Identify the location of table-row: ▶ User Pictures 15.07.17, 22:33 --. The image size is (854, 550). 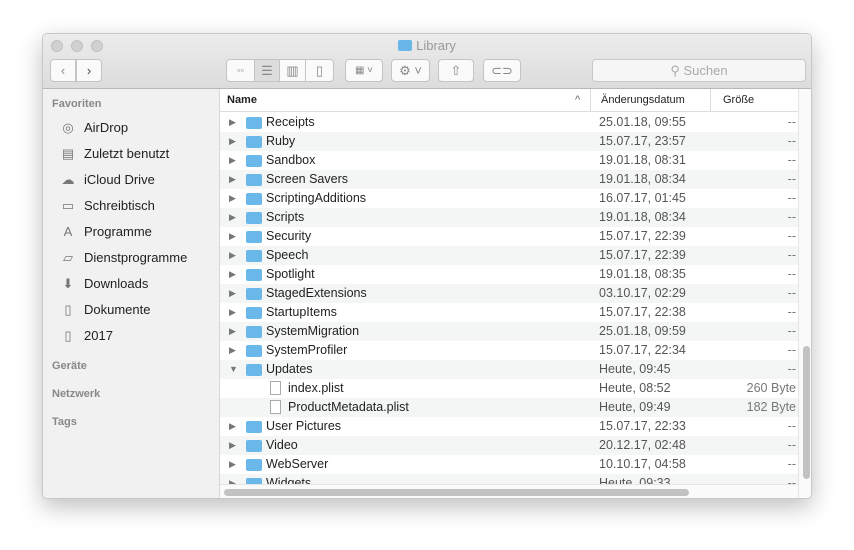
(509, 426).